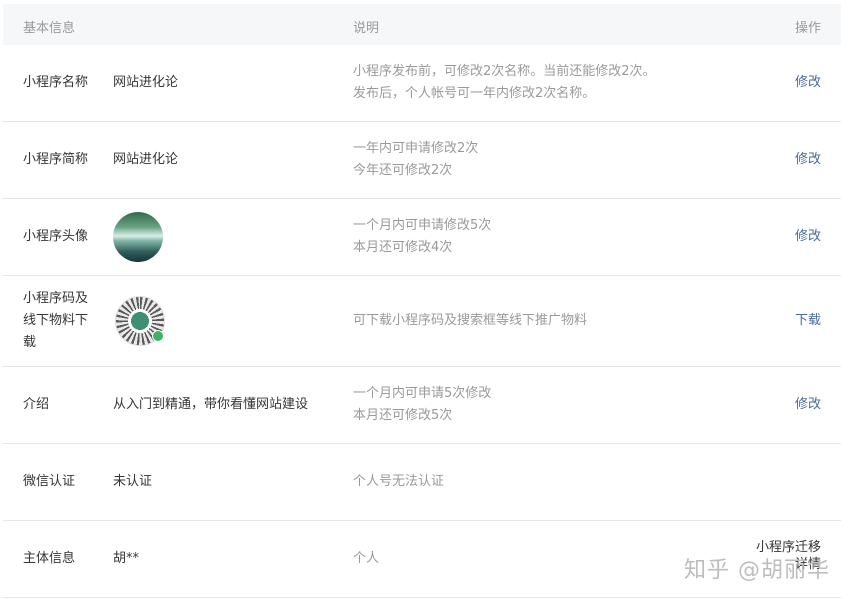 The width and height of the screenshot is (868, 599). I want to click on desc-line: 可下载小程序码及搜索框等线下推广物料, so click(470, 320).